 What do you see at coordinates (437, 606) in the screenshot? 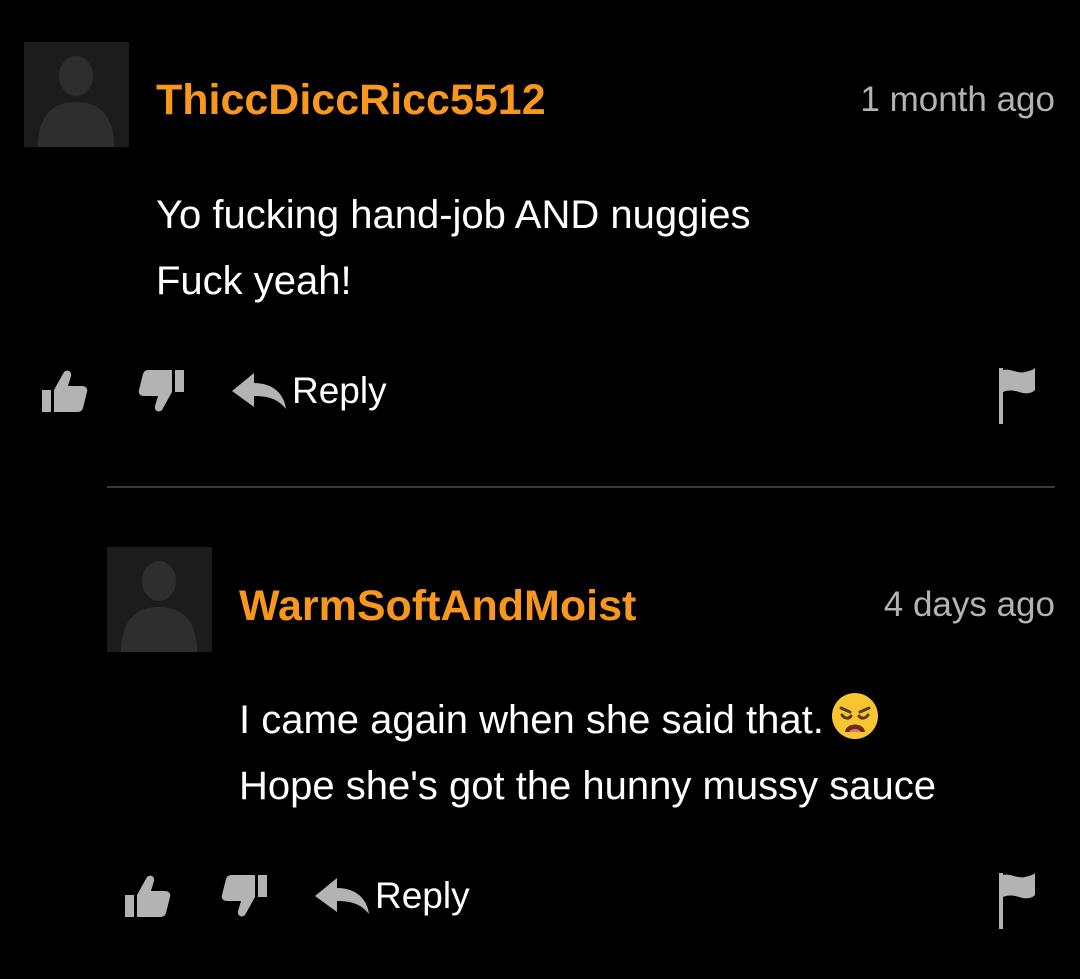
I see `username: WarmSoftAndMoist` at bounding box center [437, 606].